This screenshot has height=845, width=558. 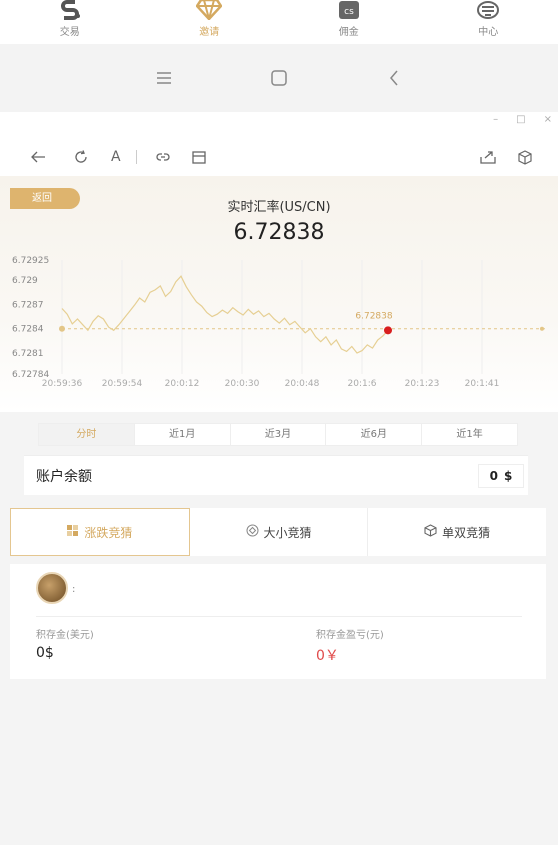 What do you see at coordinates (488, 22) in the screenshot?
I see `tab-center: 中心` at bounding box center [488, 22].